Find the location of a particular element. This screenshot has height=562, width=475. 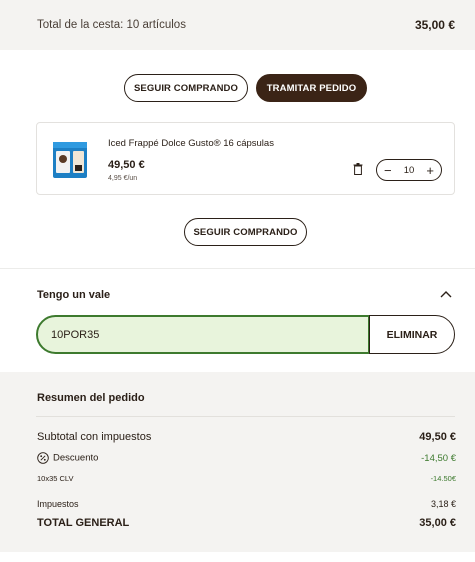

grand-total-value: 35,00 € is located at coordinates (437, 523).